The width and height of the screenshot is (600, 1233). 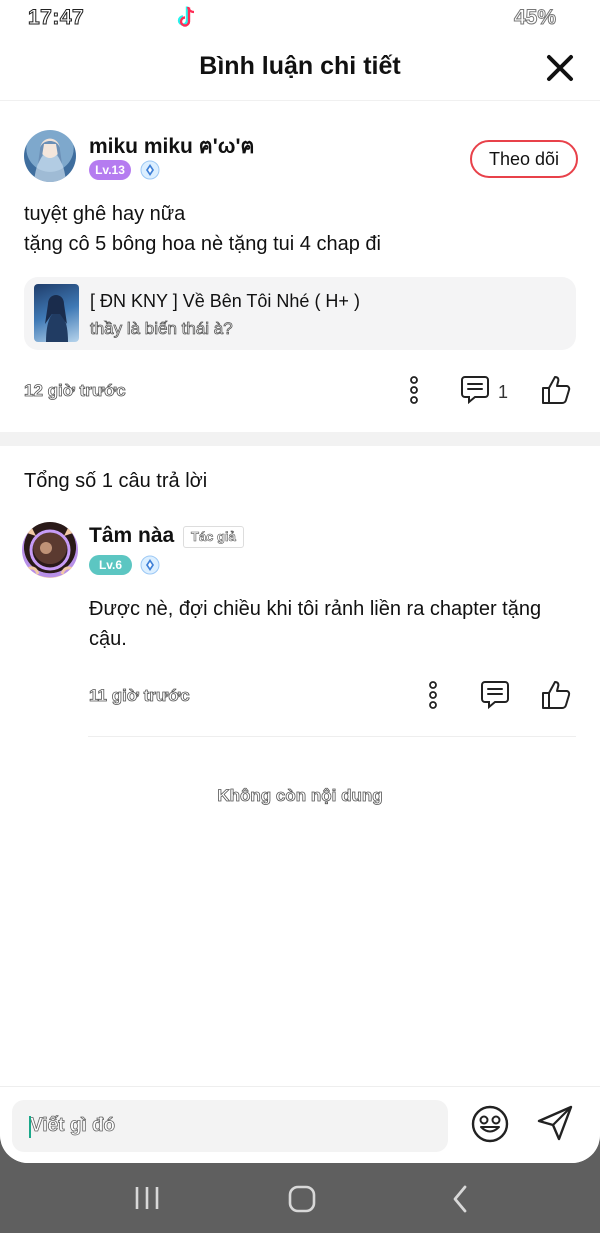 I want to click on status-bar: 17:47 45%, so click(x=300, y=18).